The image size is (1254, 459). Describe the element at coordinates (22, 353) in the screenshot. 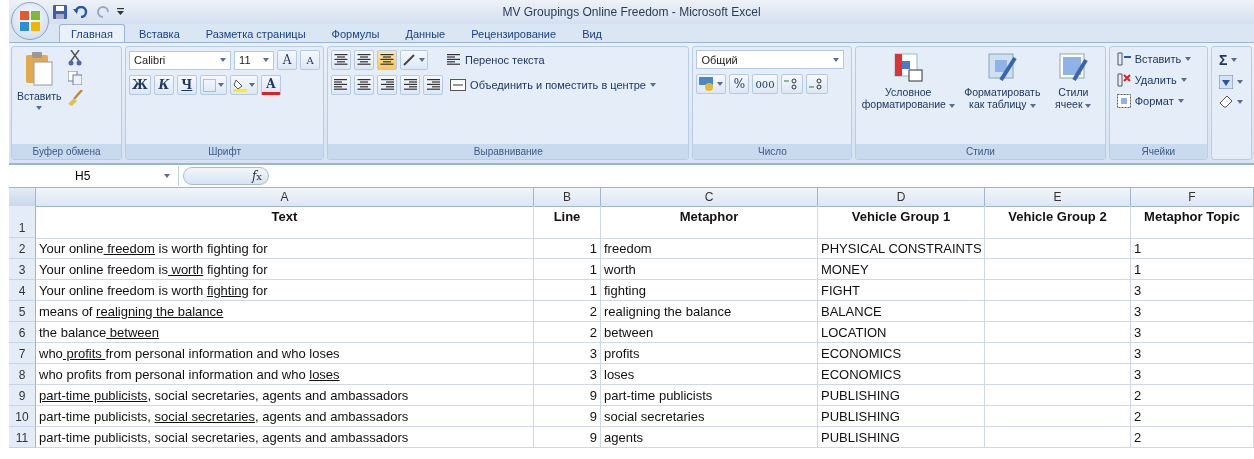

I see `row-header: 7` at that location.